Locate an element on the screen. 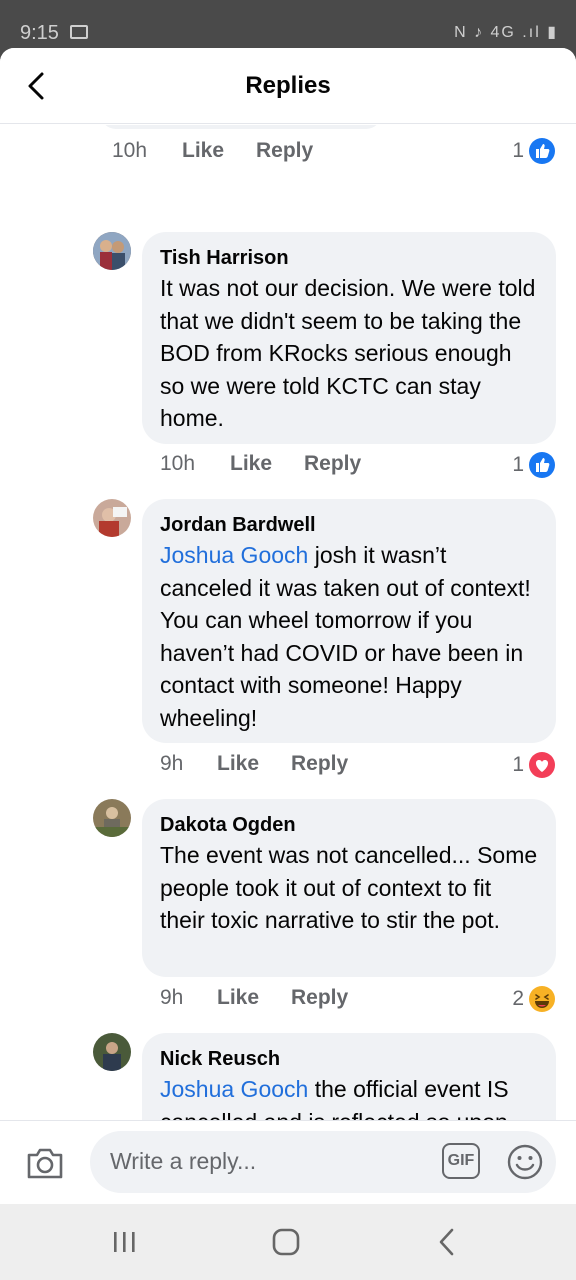  header: Replies is located at coordinates (288, 86).